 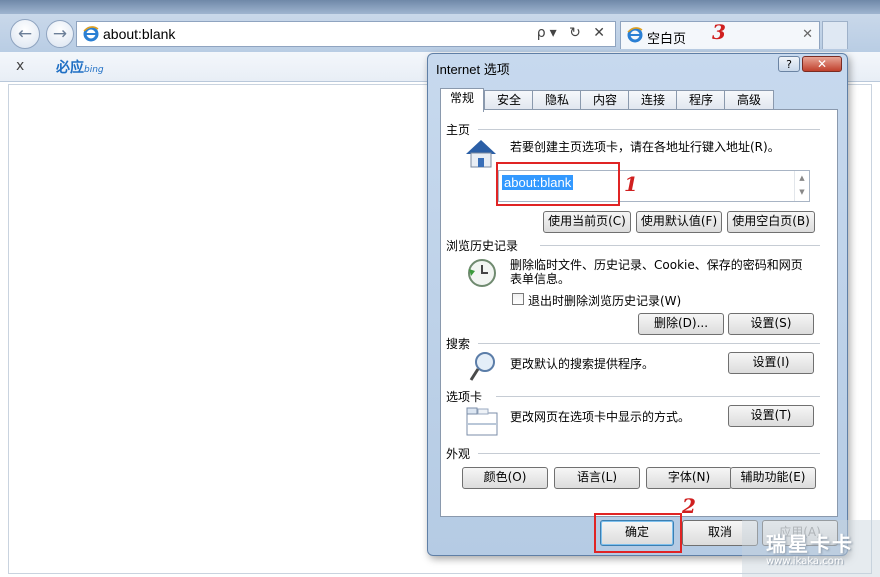 I want to click on watermark-url: www.ikaka.com, so click(x=805, y=561).